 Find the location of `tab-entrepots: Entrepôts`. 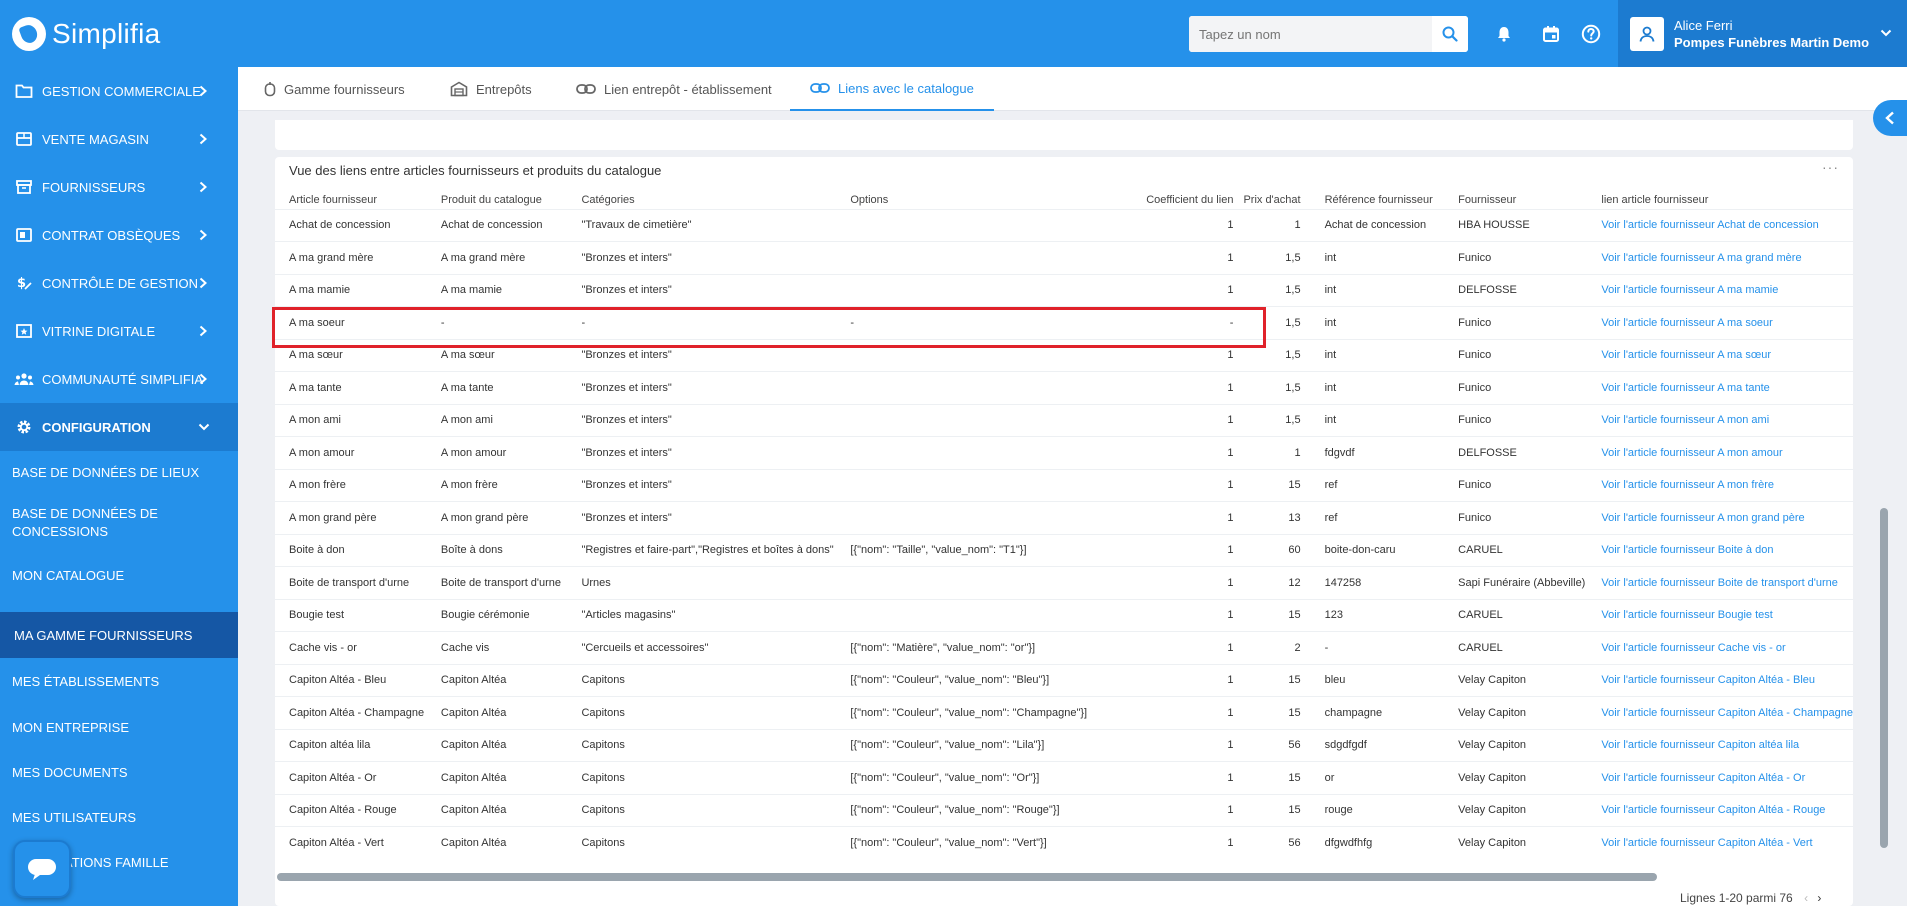

tab-entrepots: Entrepôts is located at coordinates (491, 89).